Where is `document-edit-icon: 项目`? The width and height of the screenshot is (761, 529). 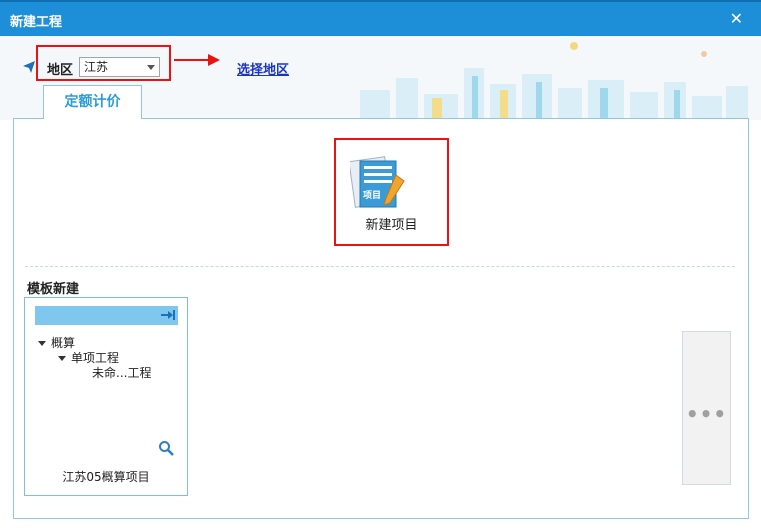 document-edit-icon: 项目 is located at coordinates (380, 183).